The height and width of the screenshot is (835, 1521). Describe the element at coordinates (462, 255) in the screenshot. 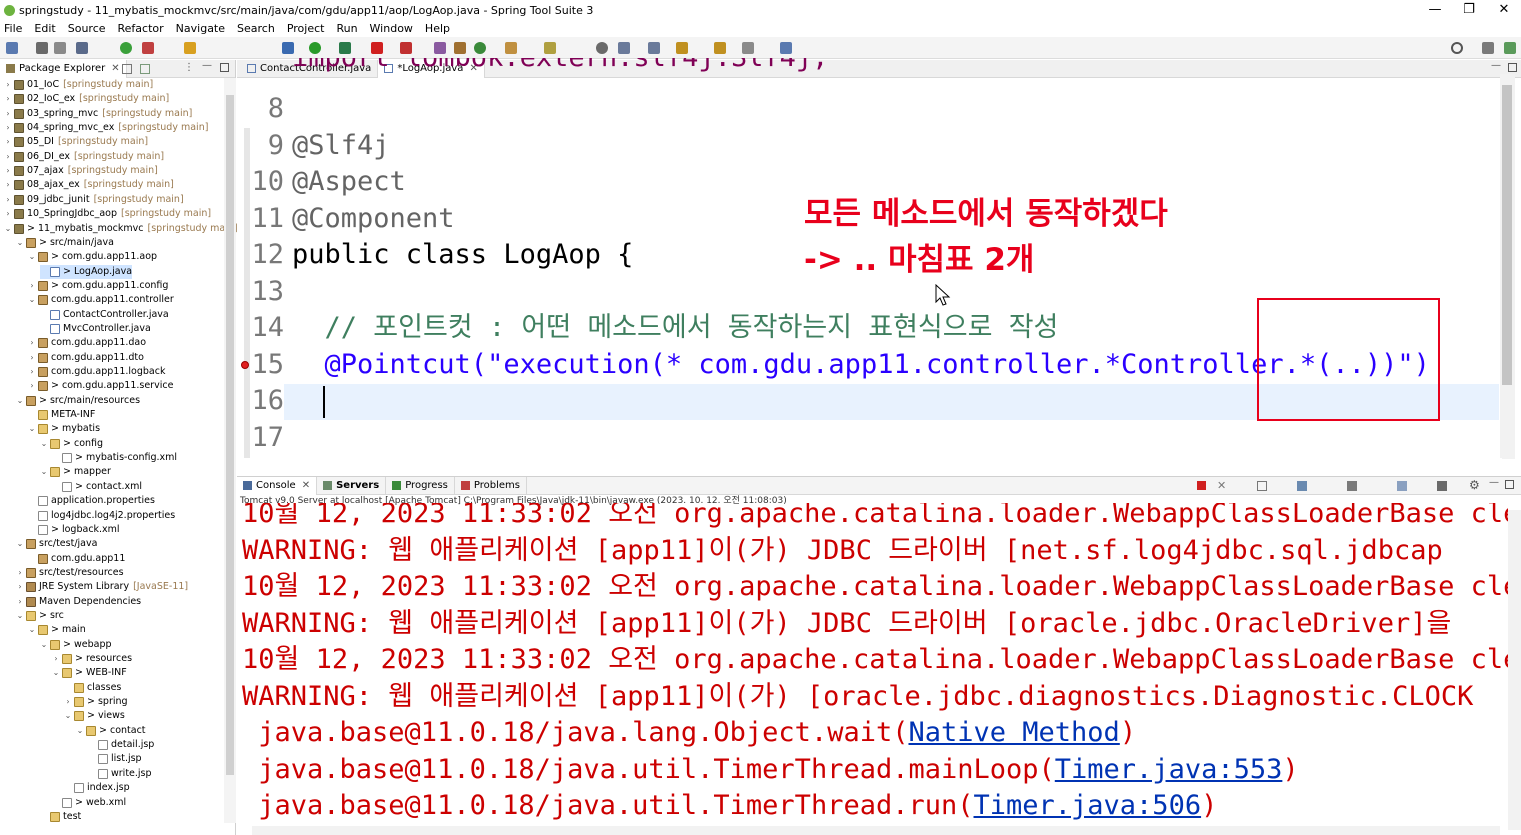

I see `code-line: public class LogAop {` at that location.